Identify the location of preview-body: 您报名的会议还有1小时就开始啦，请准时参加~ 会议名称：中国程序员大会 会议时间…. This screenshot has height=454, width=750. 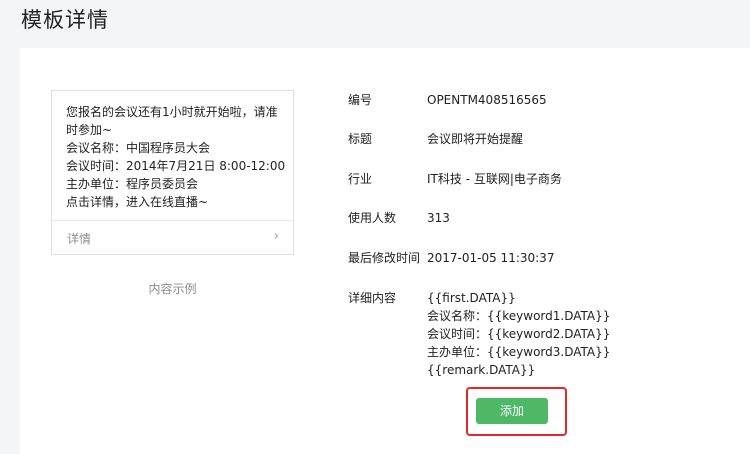
(177, 157).